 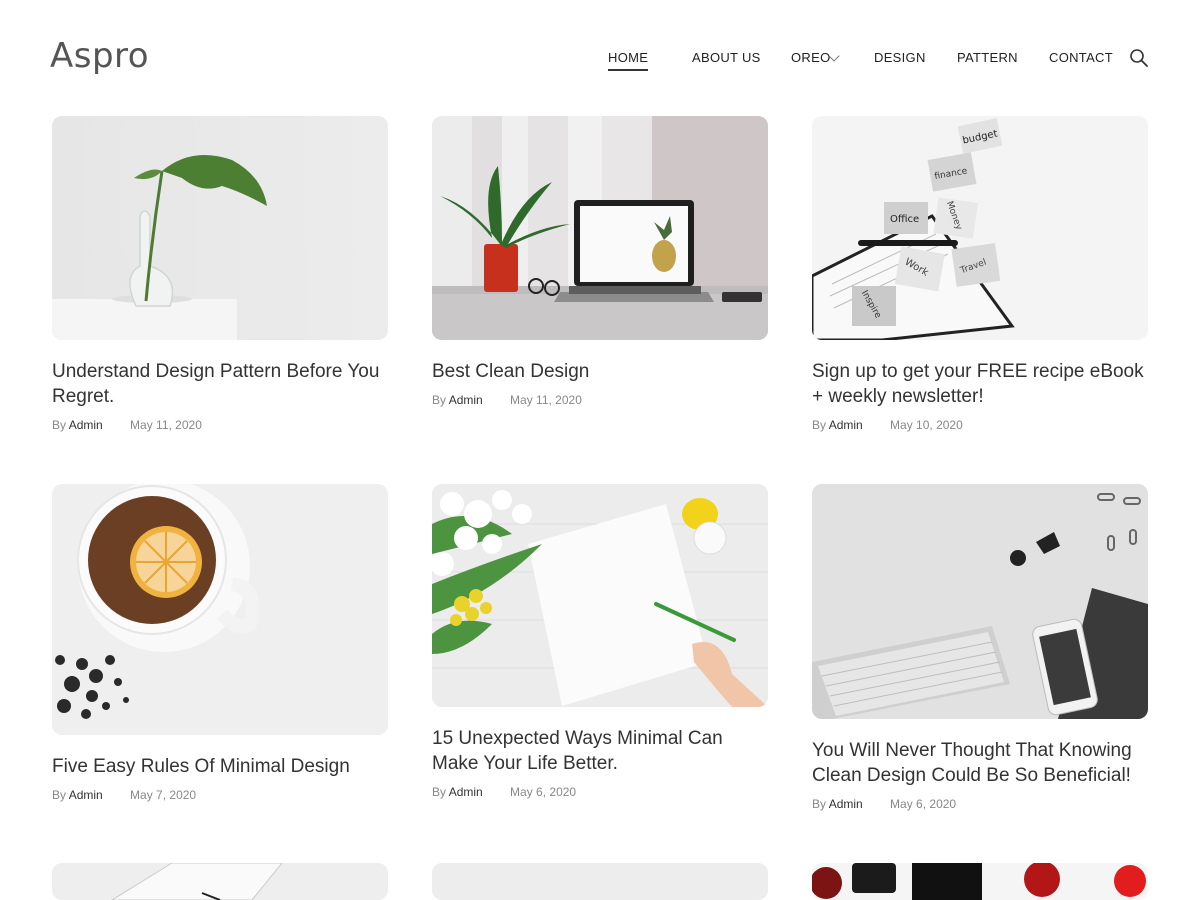 I want to click on nav-home: HOME, so click(x=628, y=60).